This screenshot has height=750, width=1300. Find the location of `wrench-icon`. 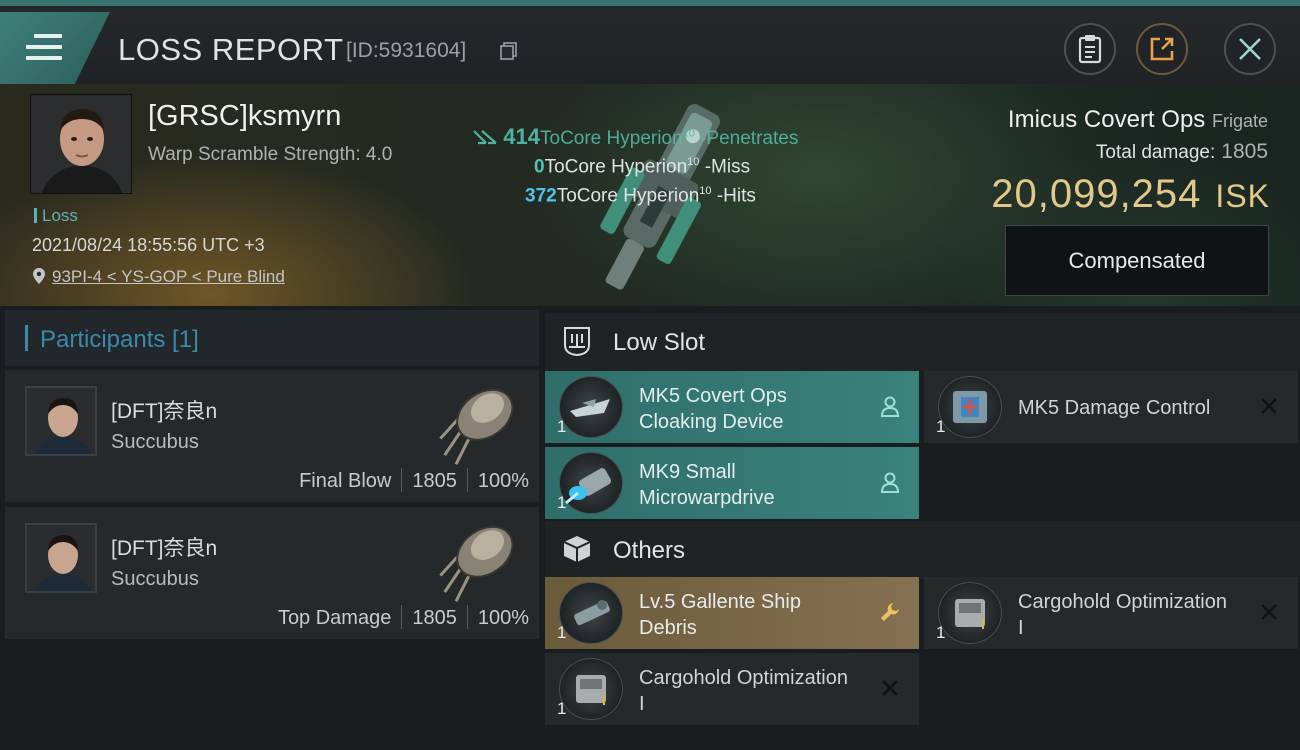

wrench-icon is located at coordinates (890, 612).